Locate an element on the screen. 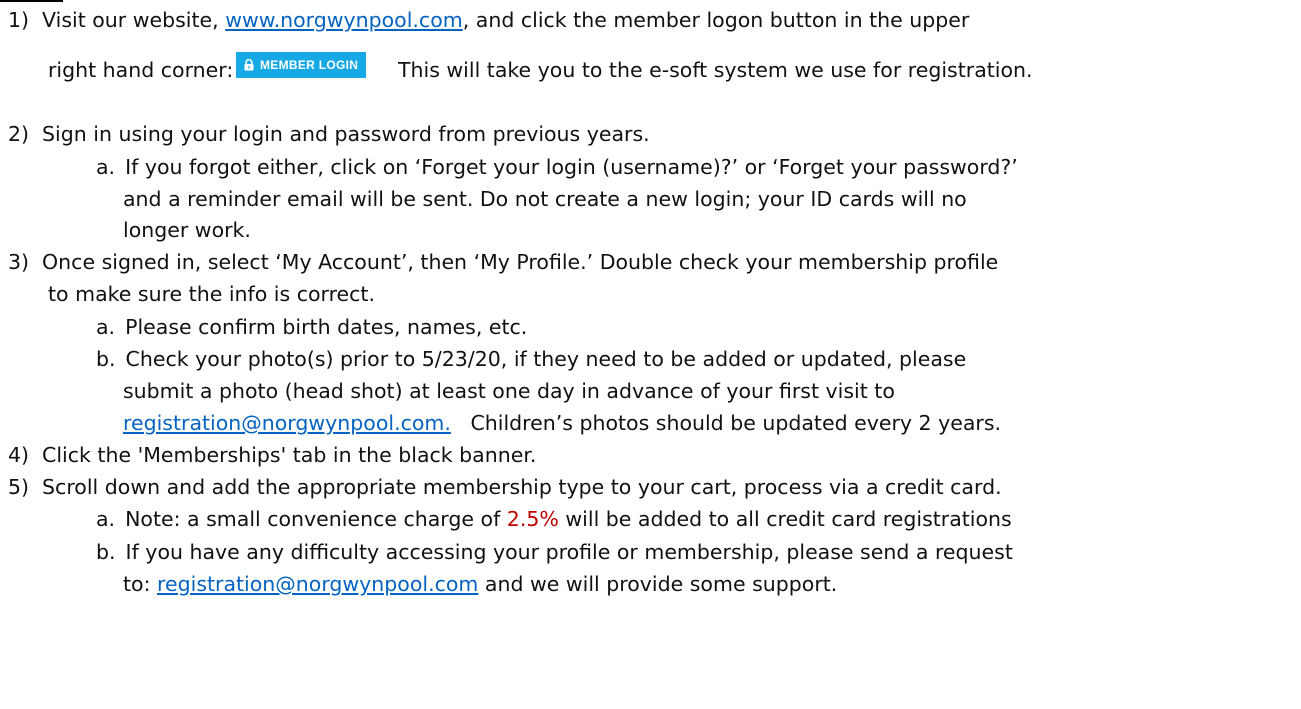  step-2a-text-3: longer work. is located at coordinates (187, 230).